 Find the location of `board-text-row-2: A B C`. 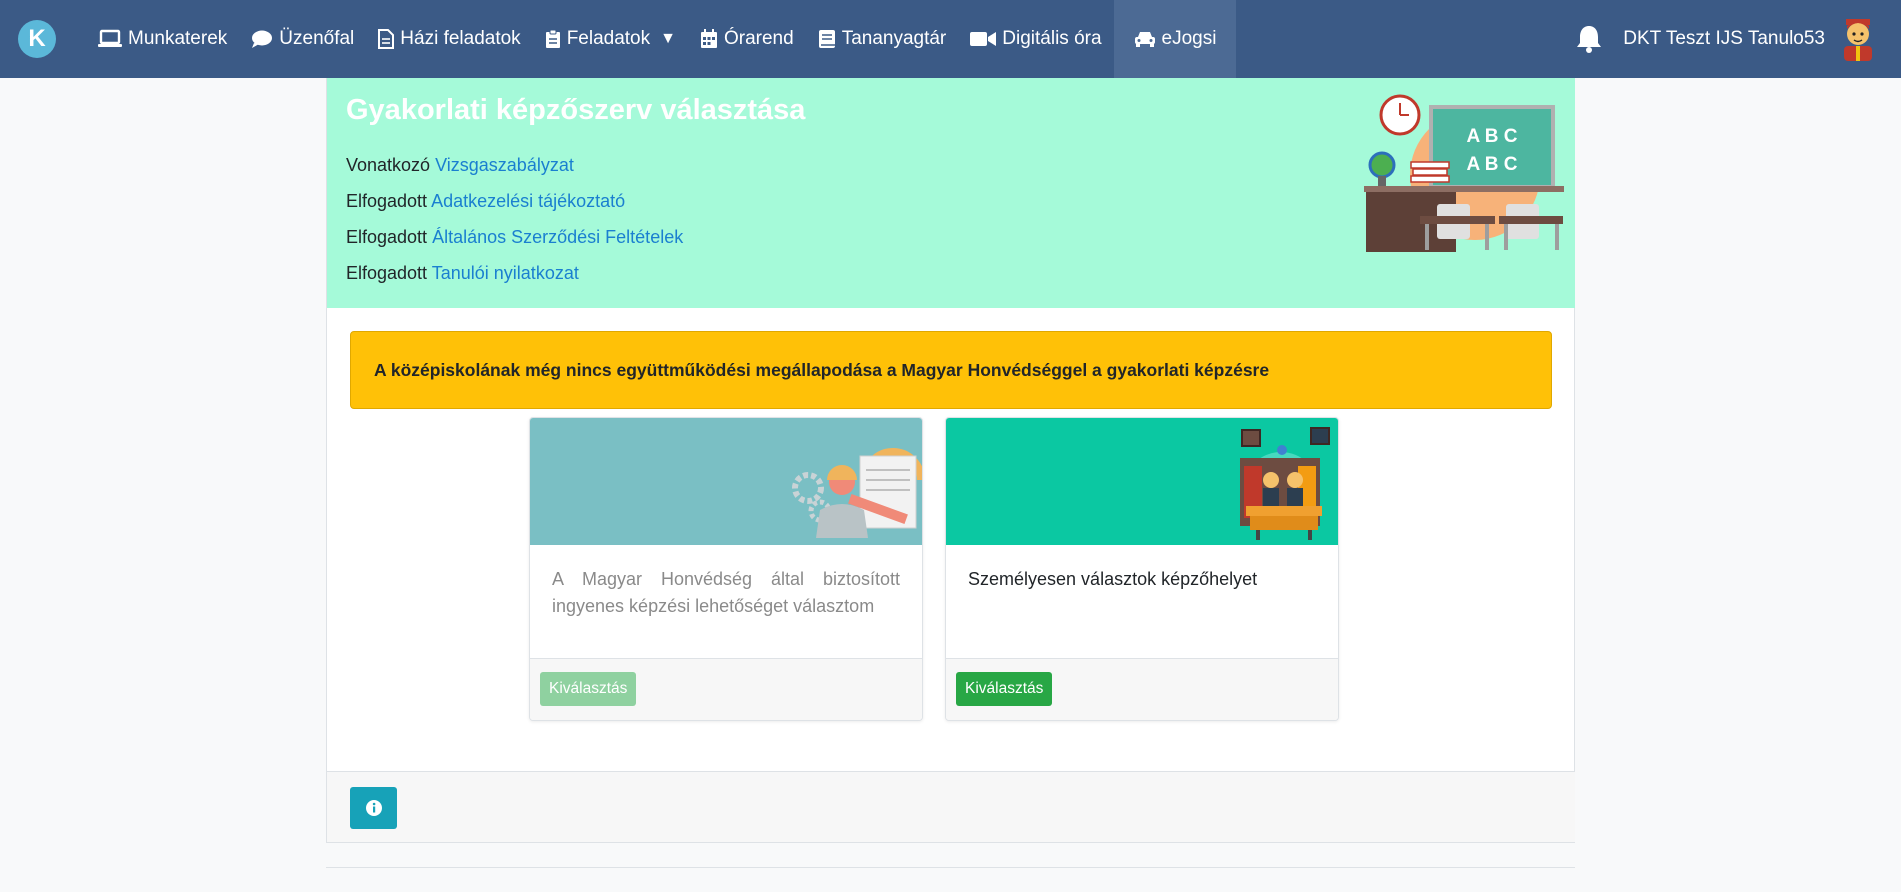

board-text-row-2: A B C is located at coordinates (1491, 164).